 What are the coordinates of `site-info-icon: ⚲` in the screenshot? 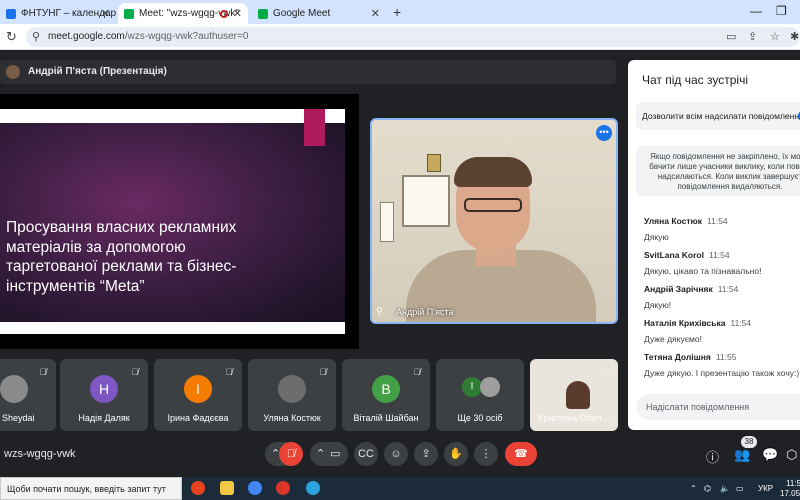 It's located at (36, 36).